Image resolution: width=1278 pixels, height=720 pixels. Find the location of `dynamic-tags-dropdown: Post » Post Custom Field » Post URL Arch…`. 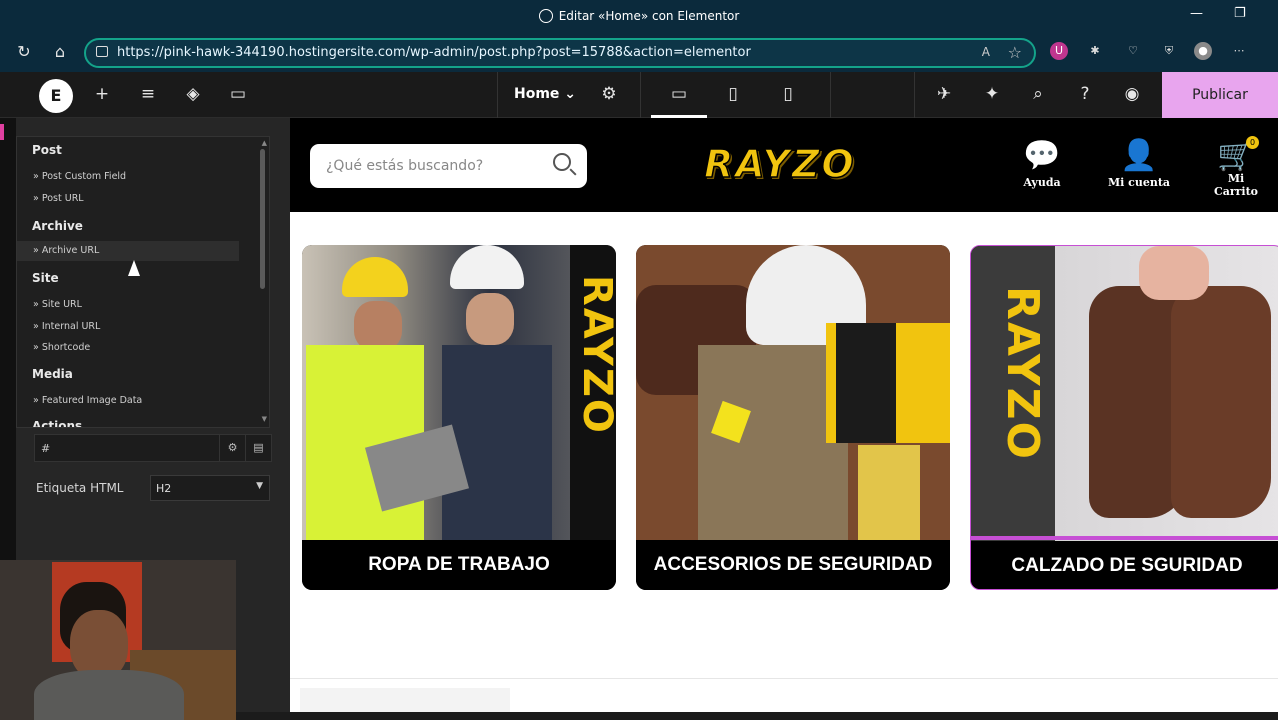

dynamic-tags-dropdown: Post » Post Custom Field » Post URL Arch… is located at coordinates (143, 282).